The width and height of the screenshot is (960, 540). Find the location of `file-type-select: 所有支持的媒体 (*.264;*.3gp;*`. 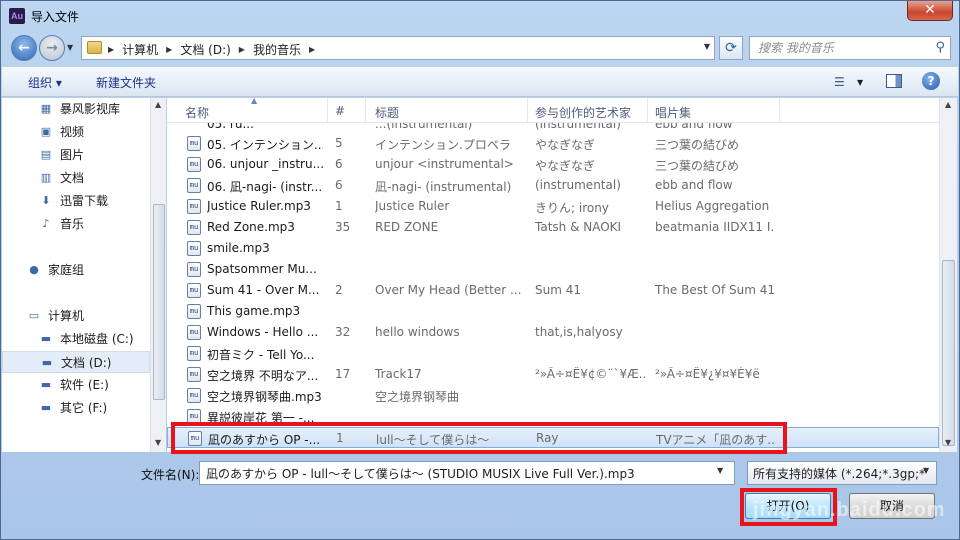

file-type-select: 所有支持的媒体 (*.264;*.3gp;* is located at coordinates (842, 473).